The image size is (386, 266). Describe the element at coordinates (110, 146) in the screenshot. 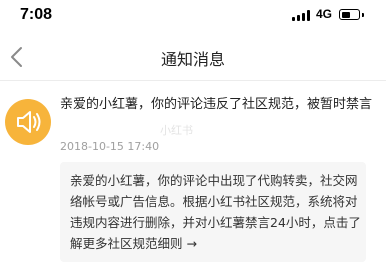

I see `notification-time: 2018-10-15 17:40` at that location.